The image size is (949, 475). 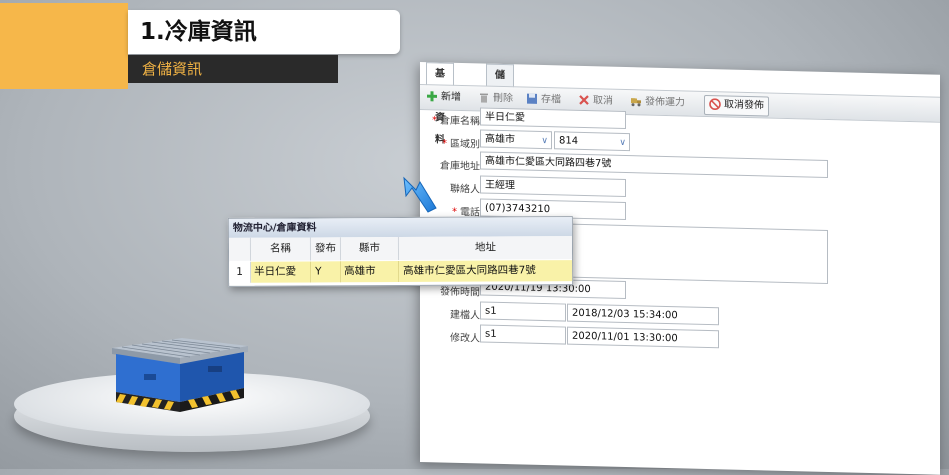 What do you see at coordinates (180, 375) in the screenshot?
I see `warehouse-illustration` at bounding box center [180, 375].